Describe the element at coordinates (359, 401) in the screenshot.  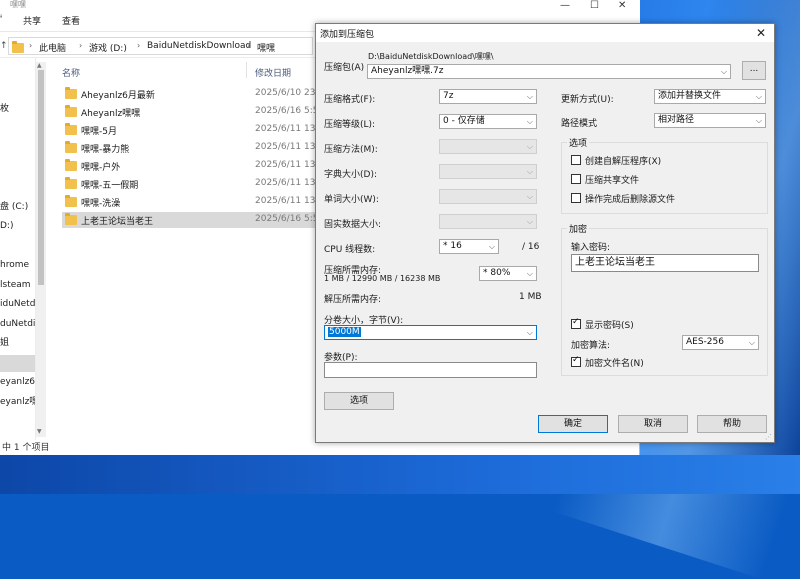
I see `options-button: 选项` at that location.